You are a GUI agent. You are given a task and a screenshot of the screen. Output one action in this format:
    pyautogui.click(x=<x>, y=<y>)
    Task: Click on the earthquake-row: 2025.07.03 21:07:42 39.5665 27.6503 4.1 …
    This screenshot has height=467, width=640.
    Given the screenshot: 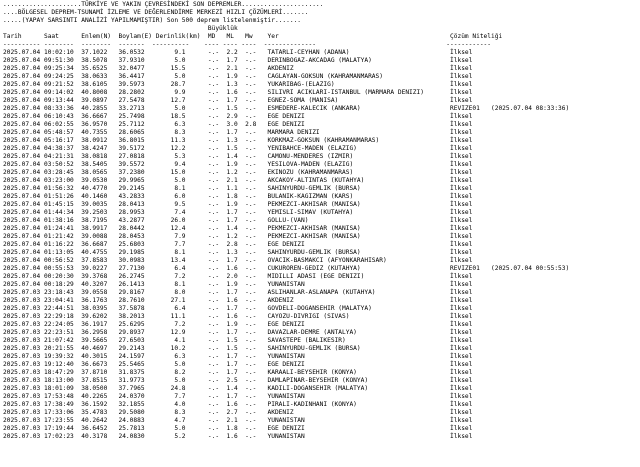 What is the action you would take?
    pyautogui.click(x=238, y=340)
    